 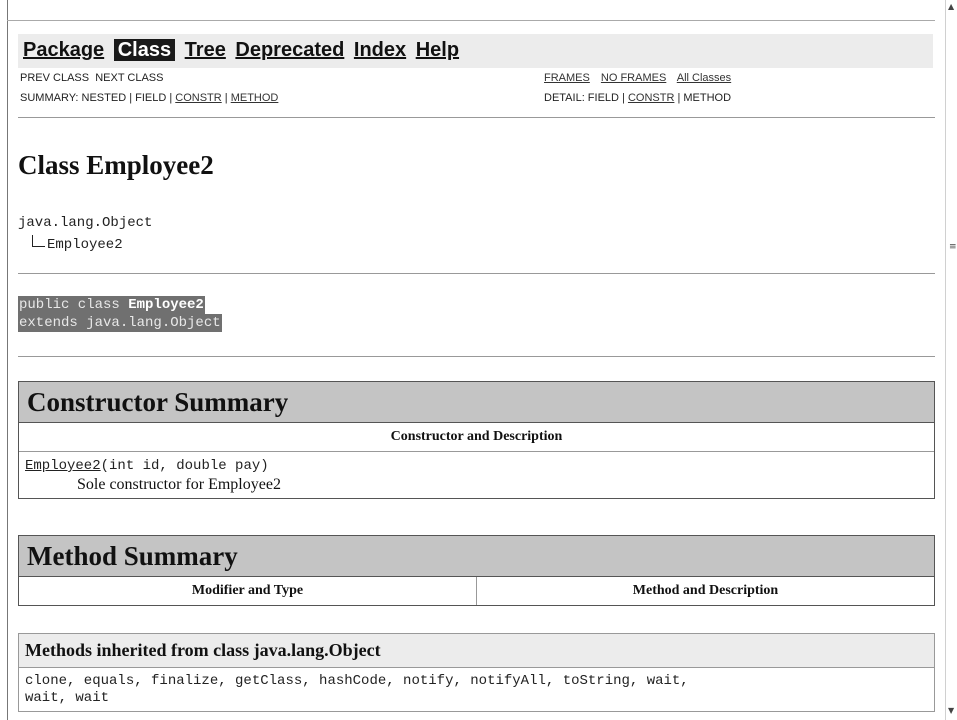 What do you see at coordinates (63, 466) in the screenshot?
I see `constructor-link: Employee2` at bounding box center [63, 466].